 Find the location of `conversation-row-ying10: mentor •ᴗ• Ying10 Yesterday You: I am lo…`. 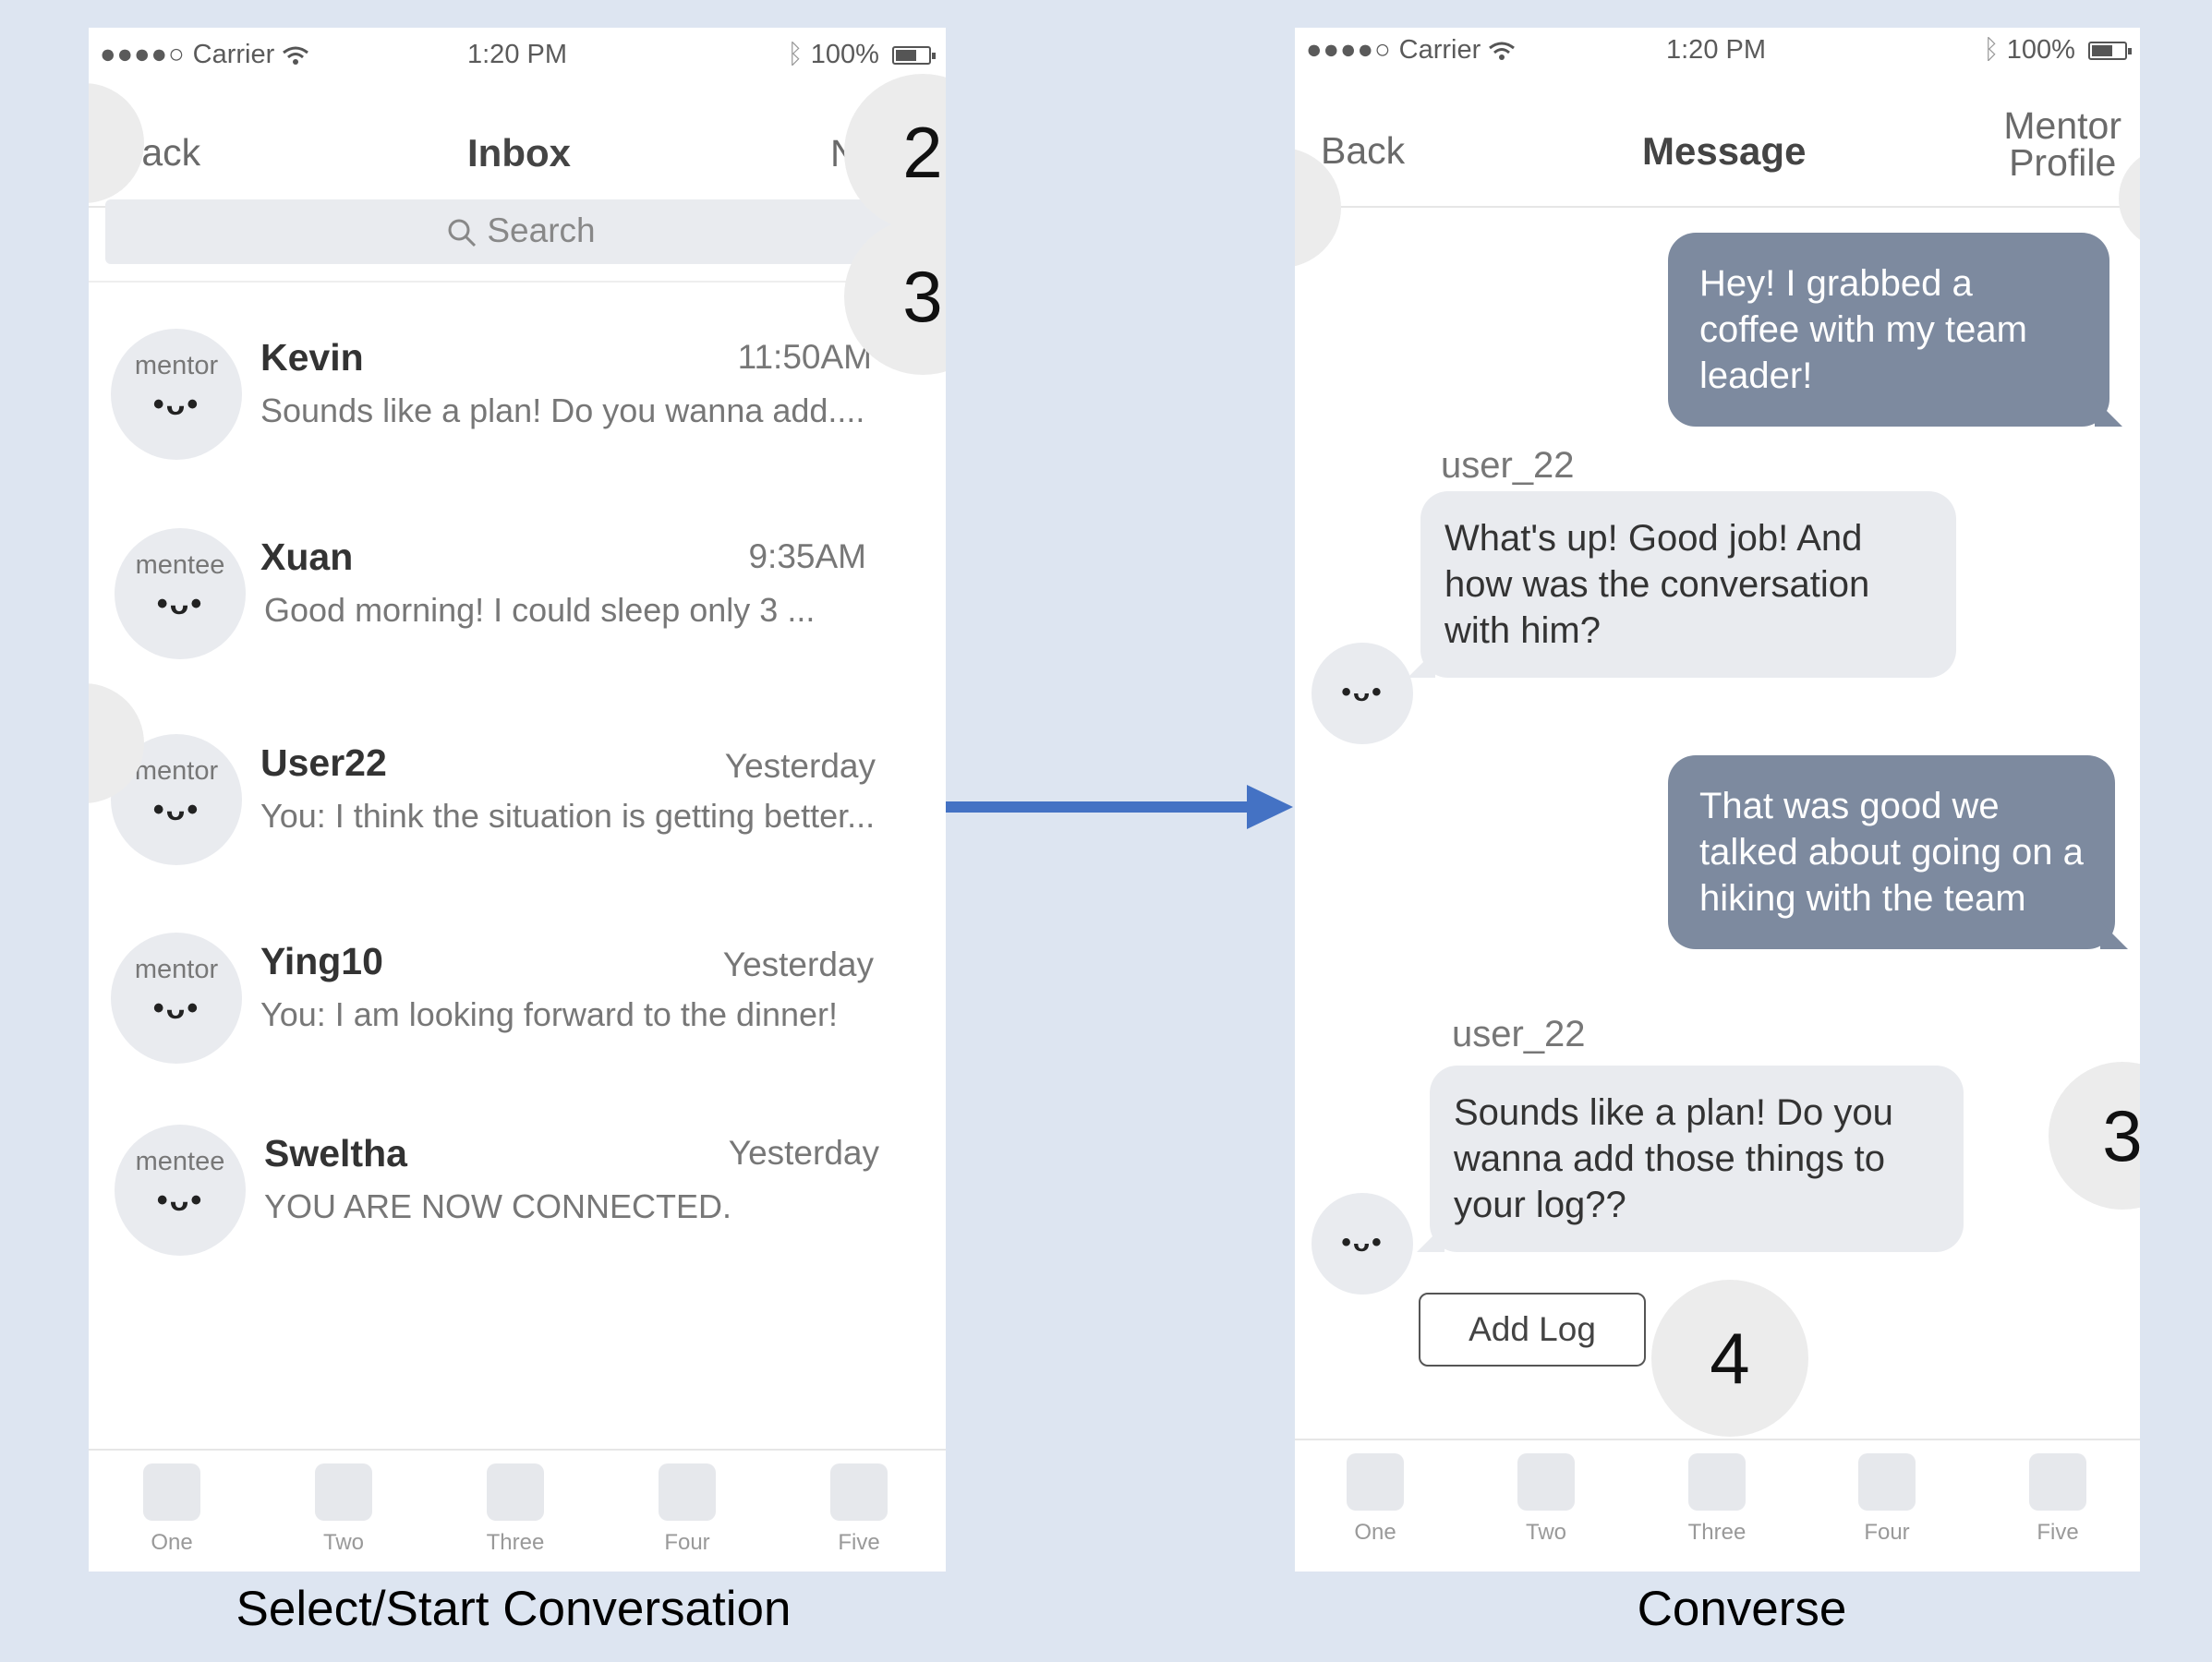

conversation-row-ying10: mentor •ᴗ• Ying10 Yesterday You: I am lo… is located at coordinates (517, 1007).